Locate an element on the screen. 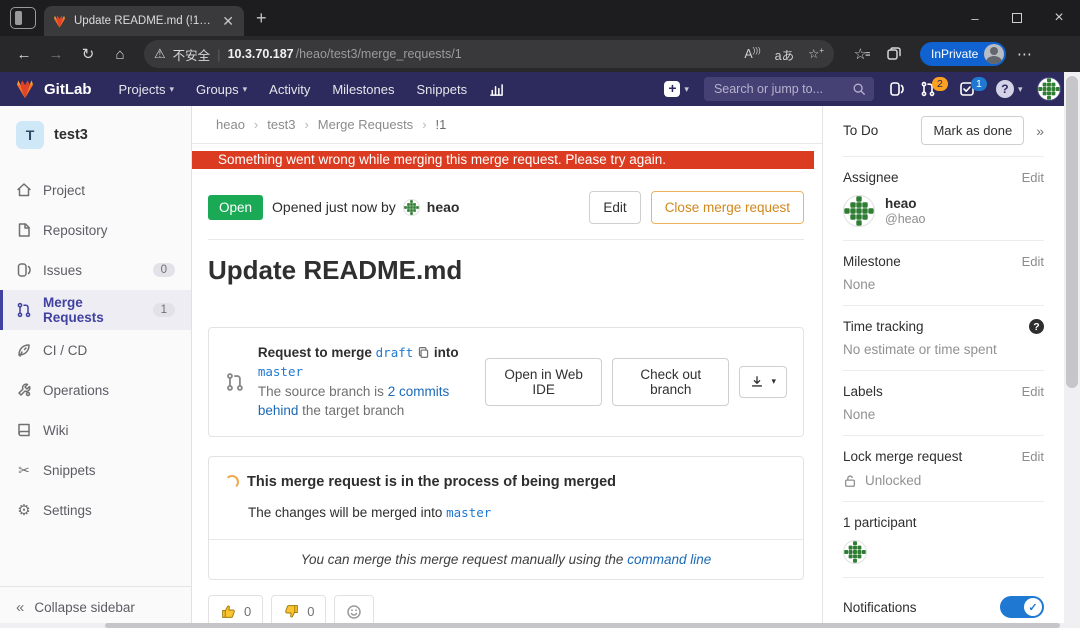 Image resolution: width=1080 pixels, height=628 pixels. source-branch-link: draft is located at coordinates (395, 352).